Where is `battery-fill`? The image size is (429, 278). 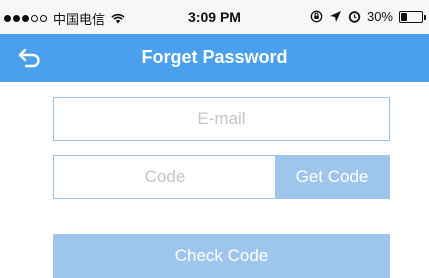
battery-fill is located at coordinates (404, 16).